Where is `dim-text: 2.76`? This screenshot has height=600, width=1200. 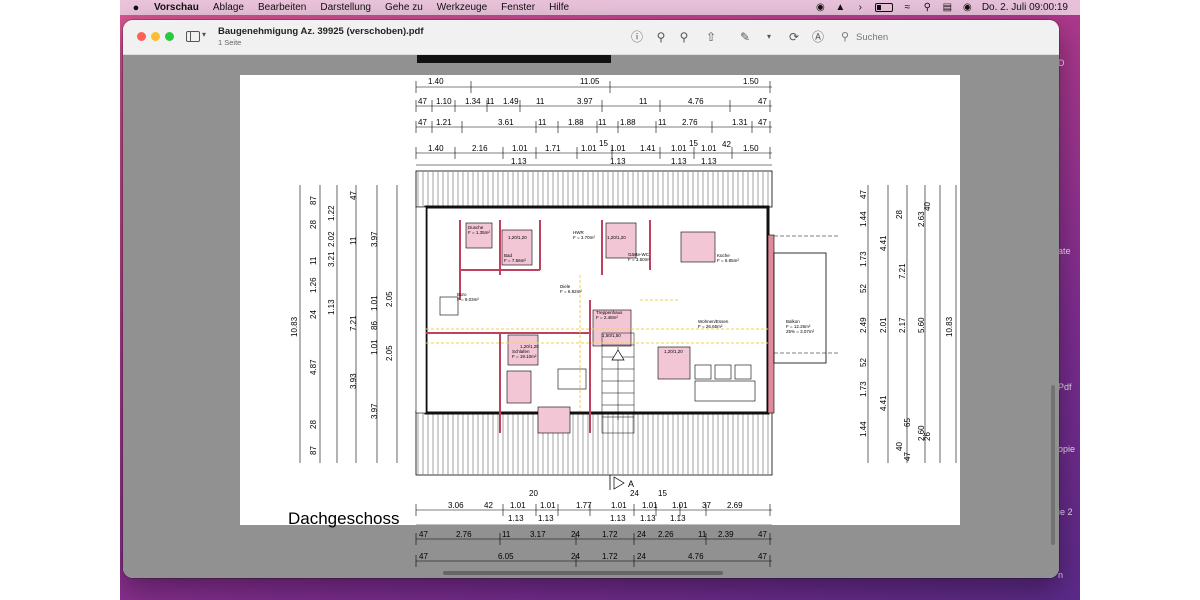
dim-text: 2.76 is located at coordinates (464, 534).